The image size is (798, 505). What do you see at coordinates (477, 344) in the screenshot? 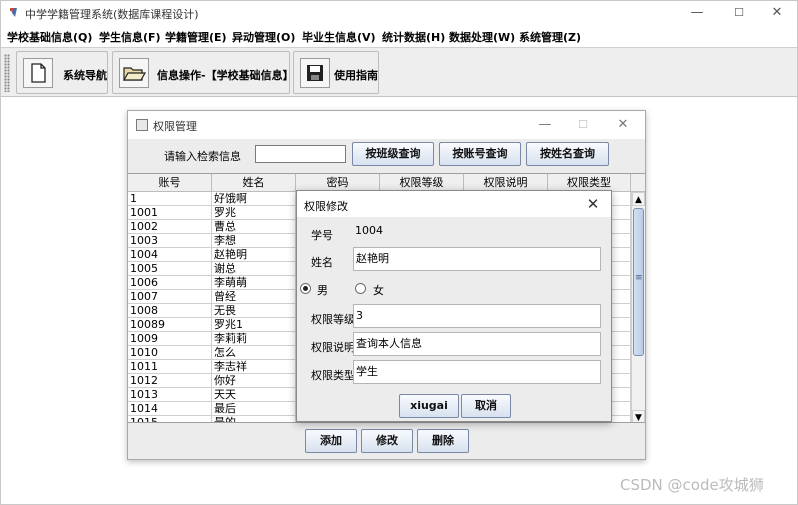
I see `description-field: 查询本人信息` at bounding box center [477, 344].